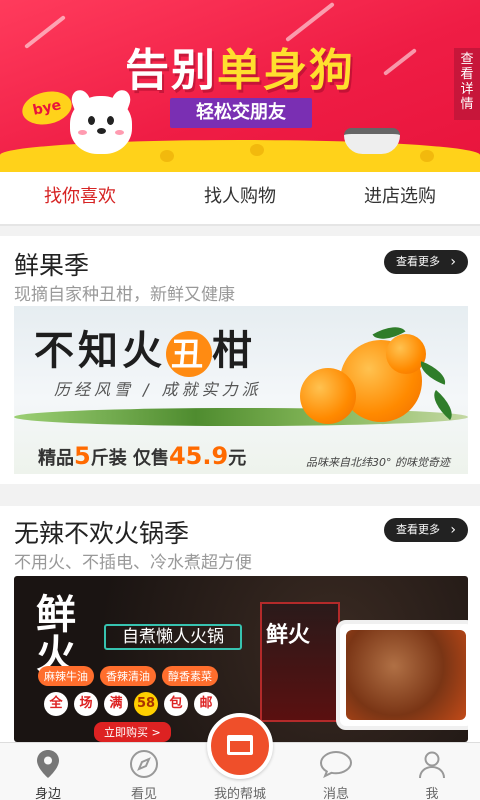 This screenshot has height=800, width=480. What do you see at coordinates (80, 199) in the screenshot?
I see `tab-find-likes: 找你喜欢` at bounding box center [80, 199].